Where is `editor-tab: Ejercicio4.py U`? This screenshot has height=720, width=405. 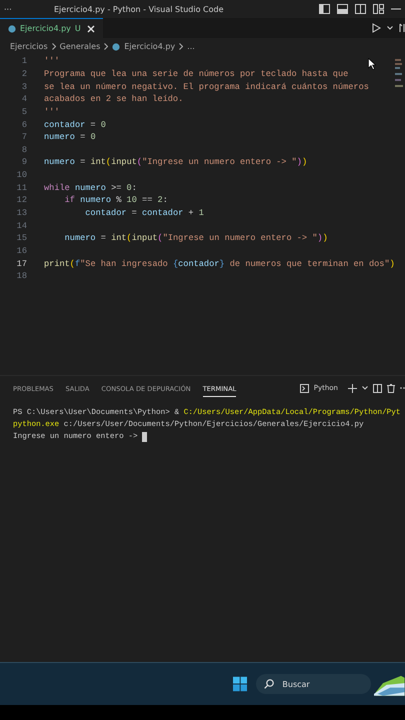
editor-tab: Ejercicio4.py U is located at coordinates (51, 28).